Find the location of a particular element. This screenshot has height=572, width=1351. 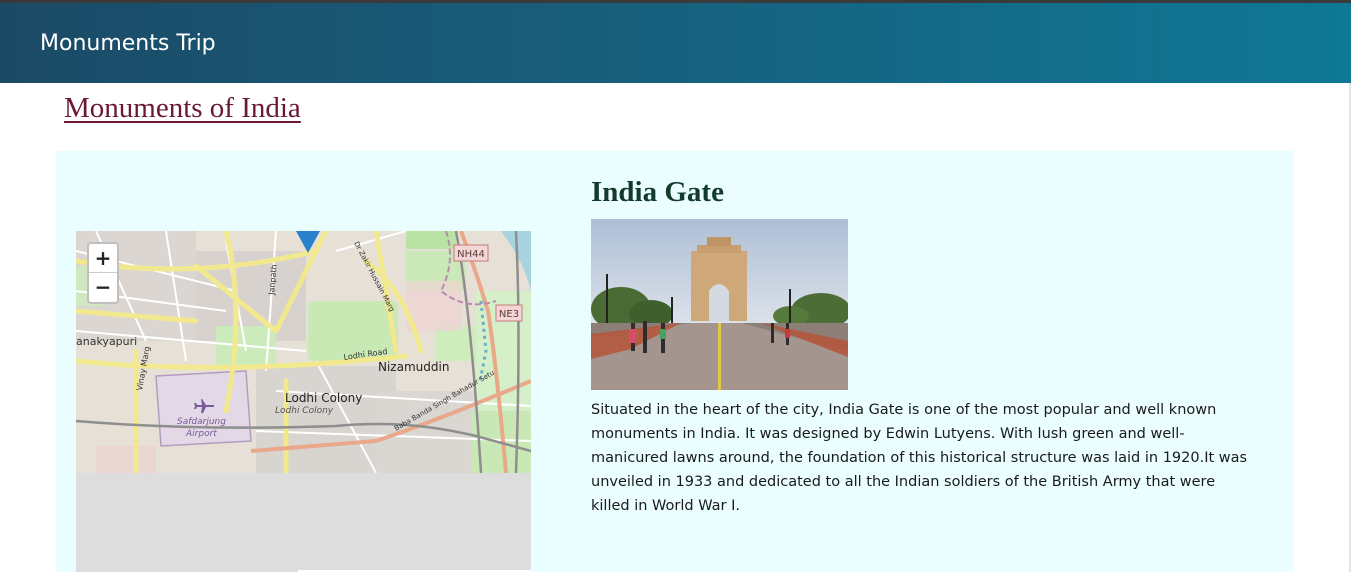

map-label-lodhi-colony: Lodhi Colony is located at coordinates (323, 398).